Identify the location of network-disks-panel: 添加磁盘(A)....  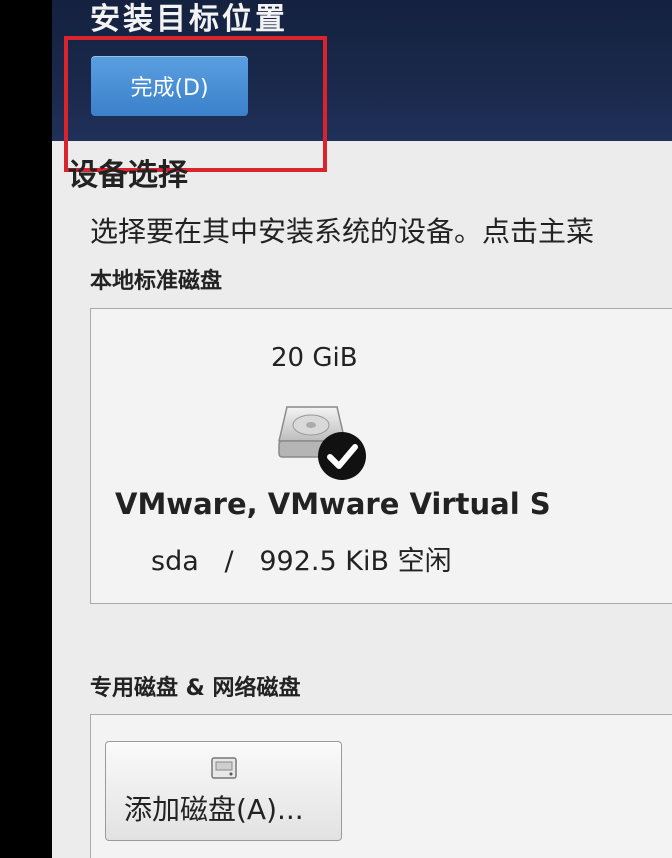
(381, 786).